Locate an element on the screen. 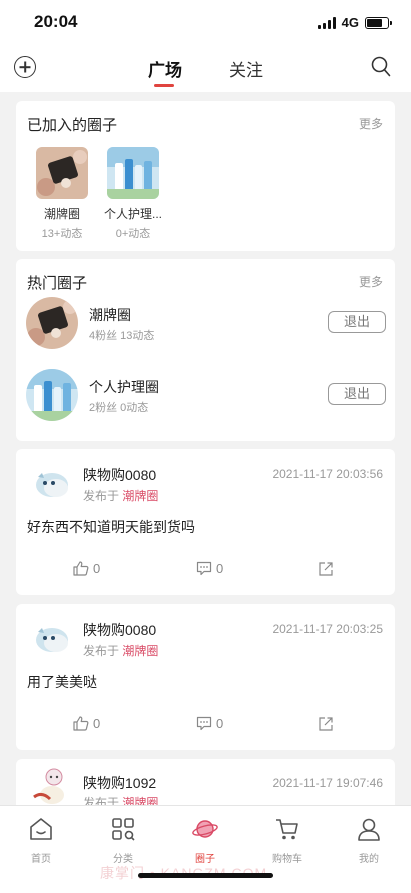 This screenshot has width=411, height=893. network-type: 4G is located at coordinates (350, 22).